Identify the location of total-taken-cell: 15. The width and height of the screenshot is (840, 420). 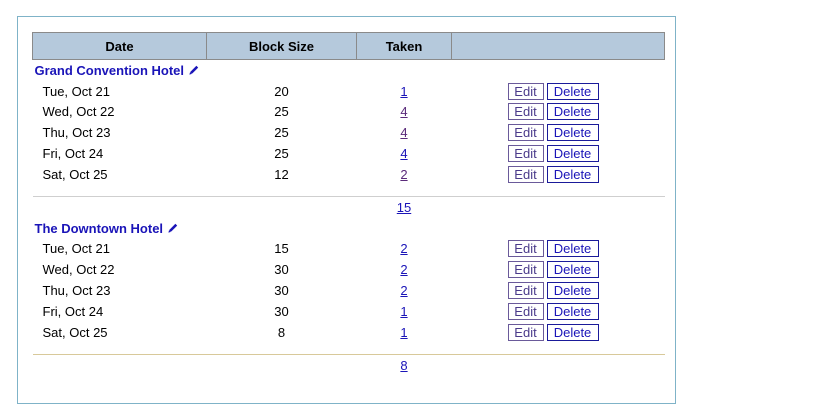
(404, 207).